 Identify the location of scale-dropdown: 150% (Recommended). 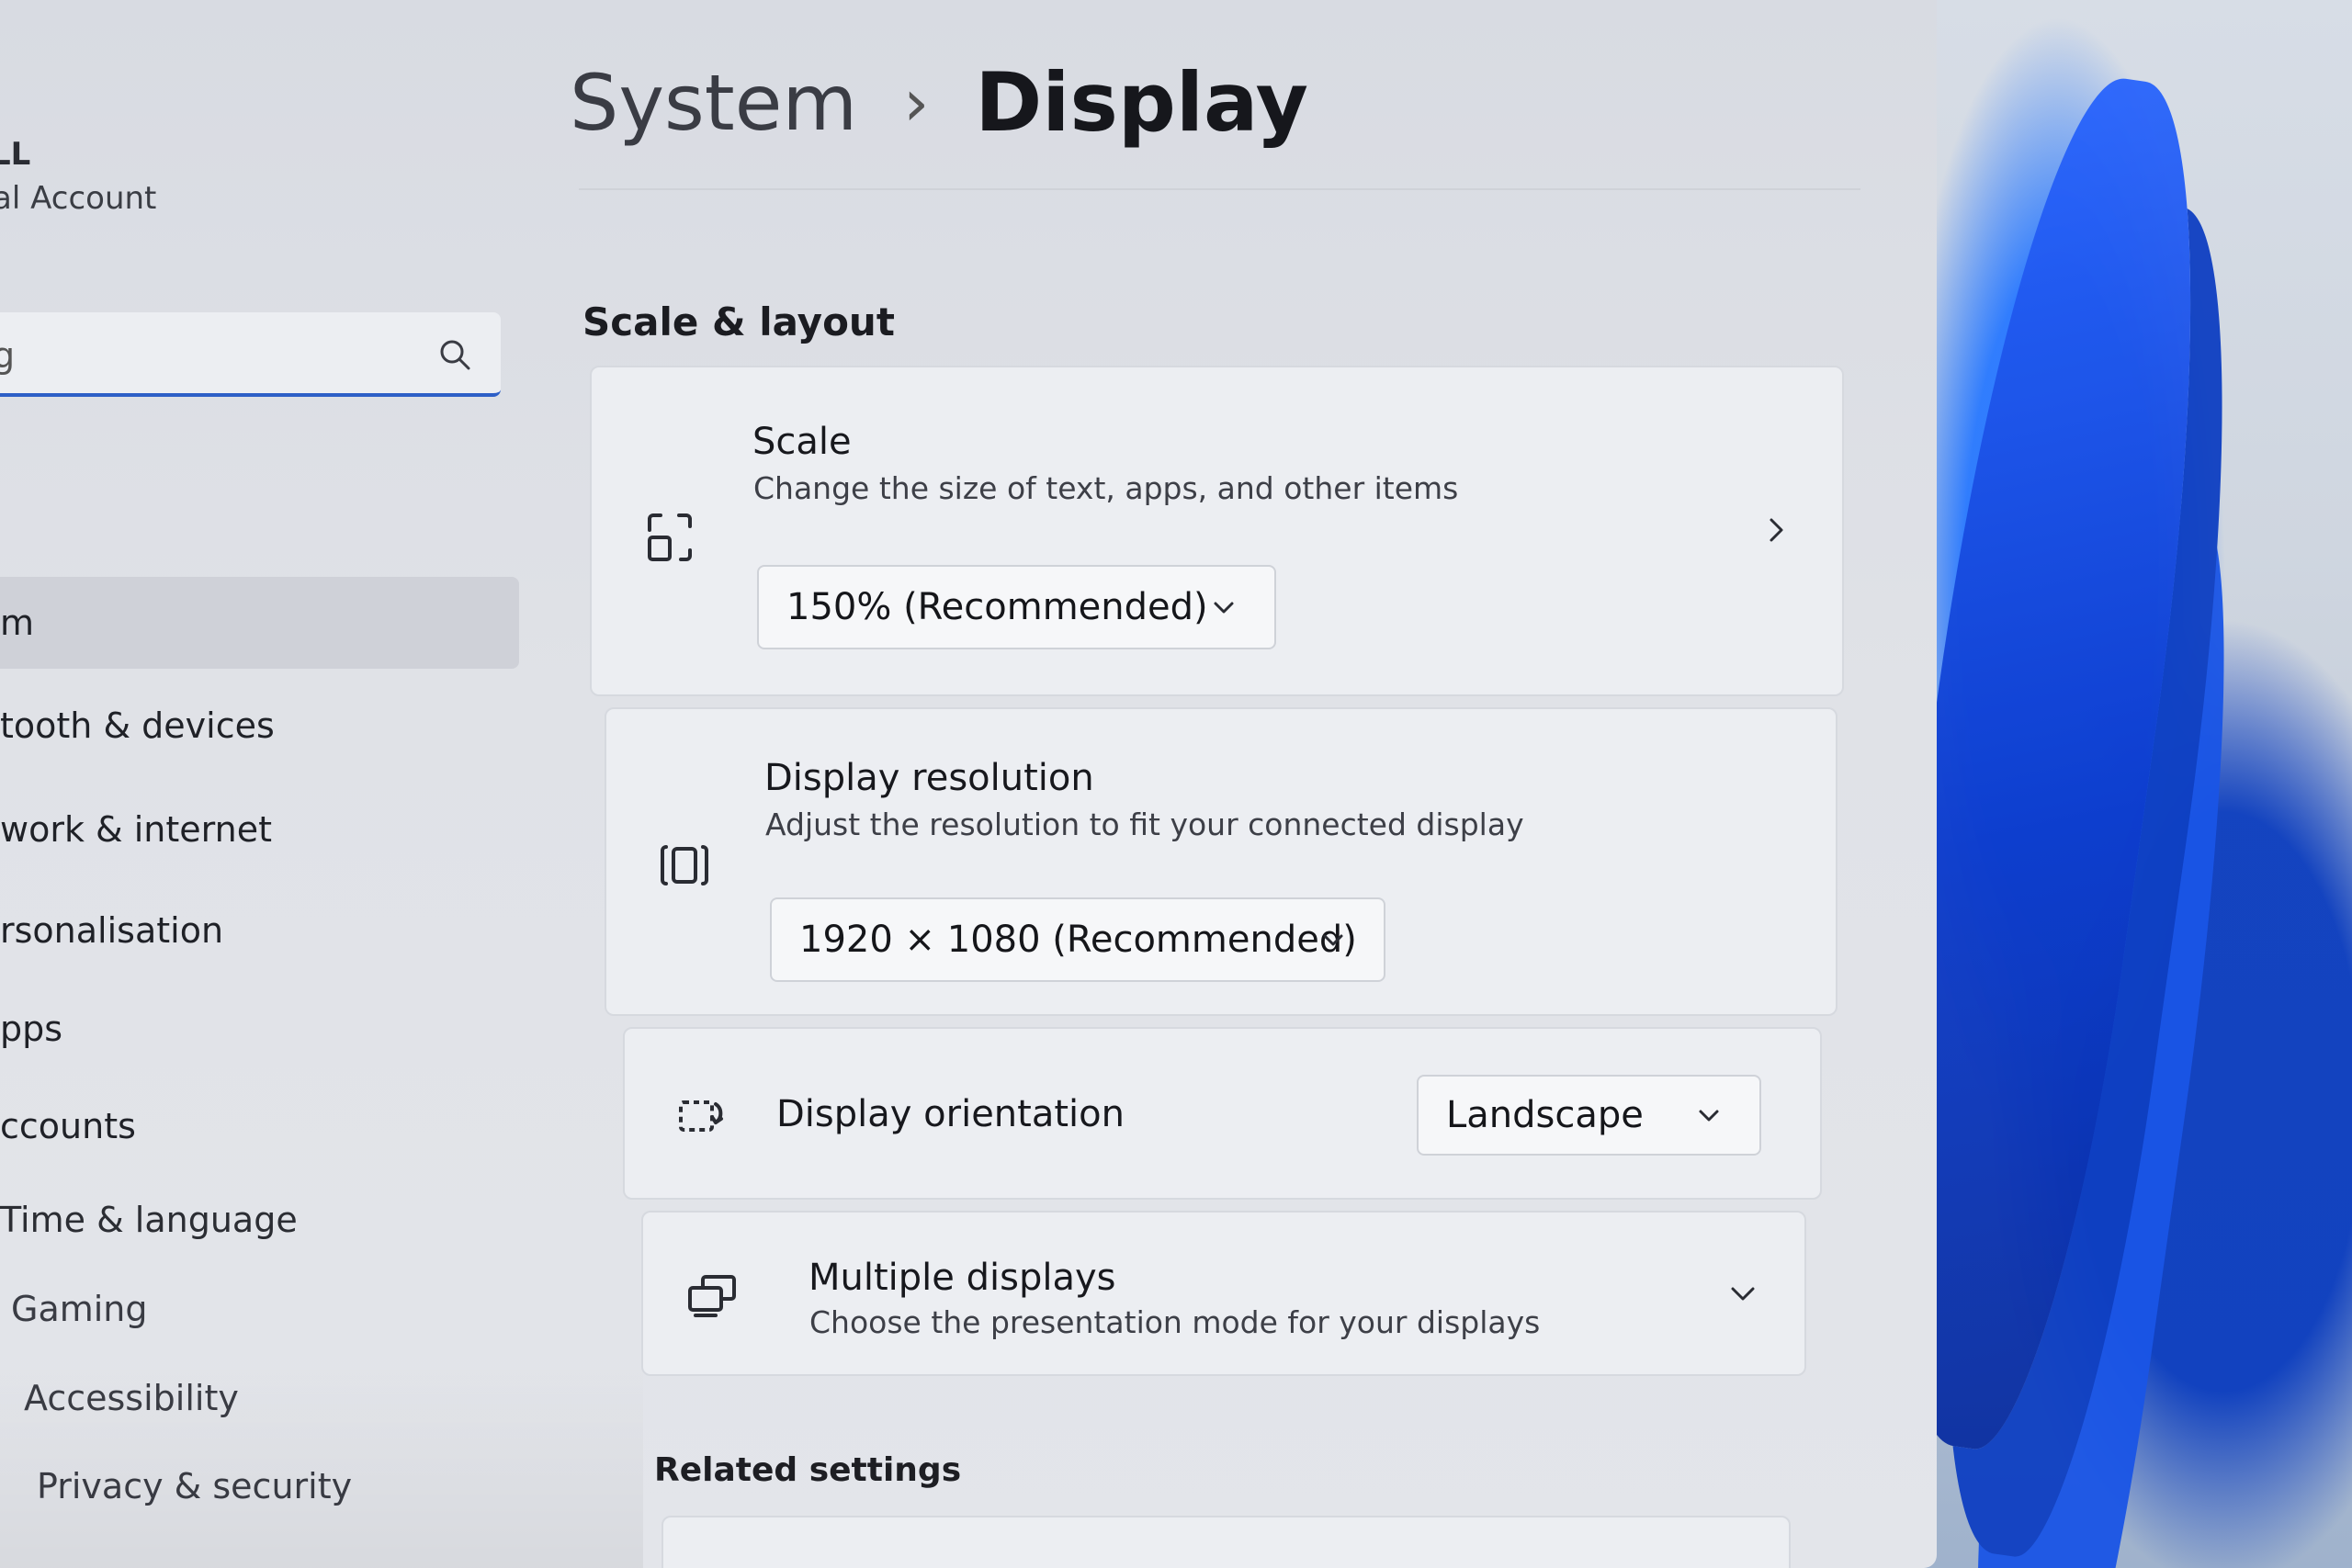
(1017, 607).